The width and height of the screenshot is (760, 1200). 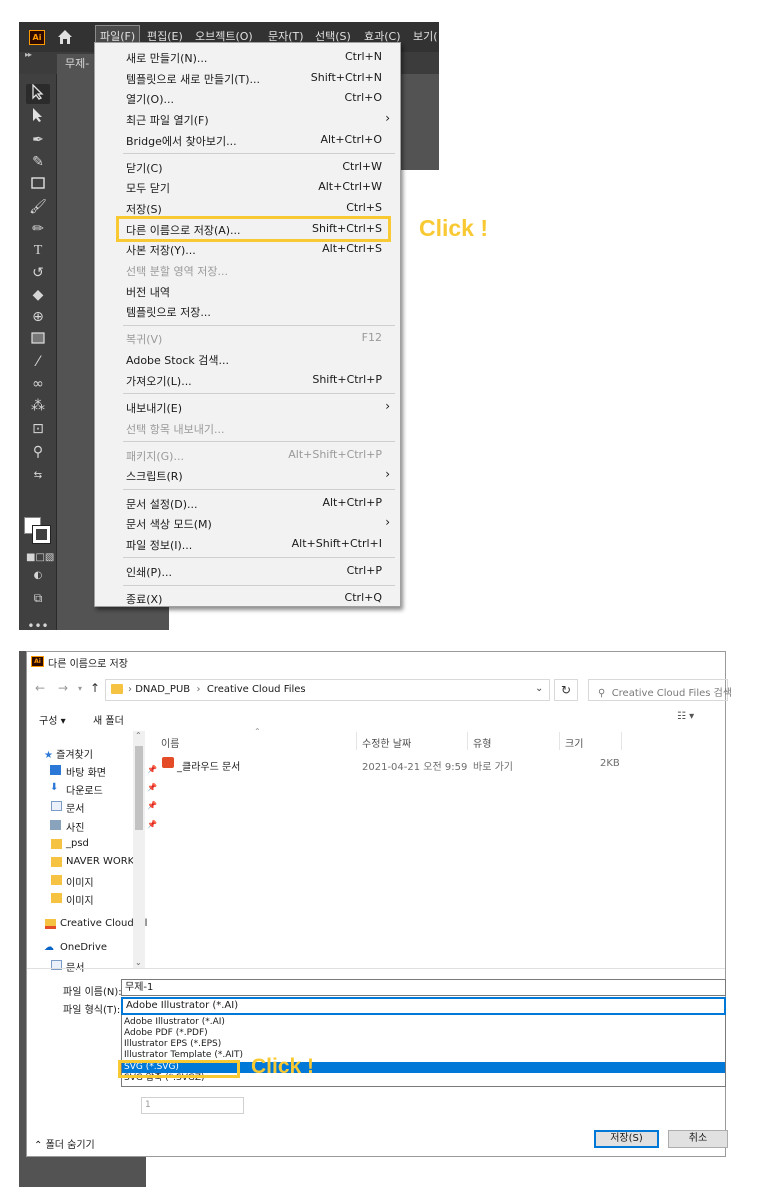 What do you see at coordinates (209, 767) in the screenshot?
I see `file-name: _클라우드 문서` at bounding box center [209, 767].